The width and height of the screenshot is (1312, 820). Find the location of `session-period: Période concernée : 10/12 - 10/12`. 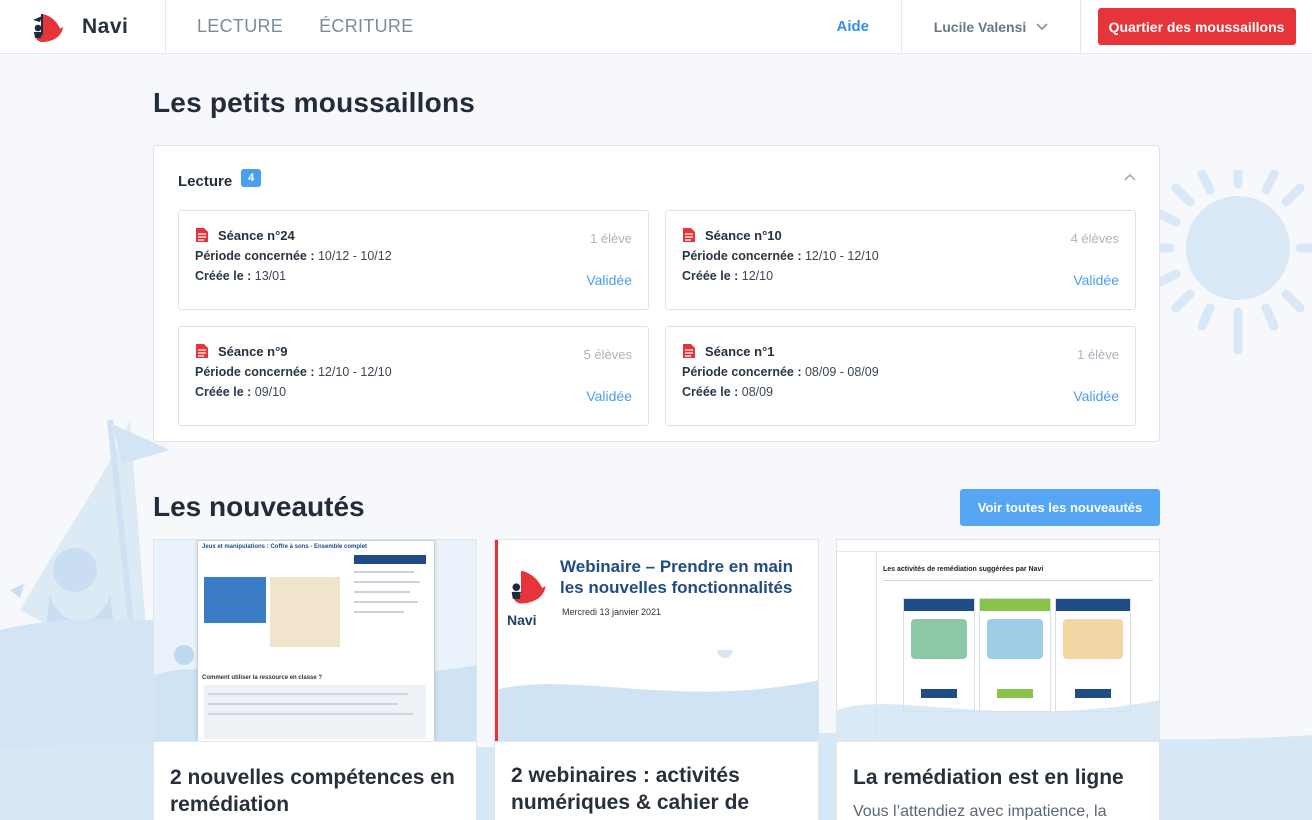

session-period: Période concernée : 10/12 - 10/12 is located at coordinates (293, 256).